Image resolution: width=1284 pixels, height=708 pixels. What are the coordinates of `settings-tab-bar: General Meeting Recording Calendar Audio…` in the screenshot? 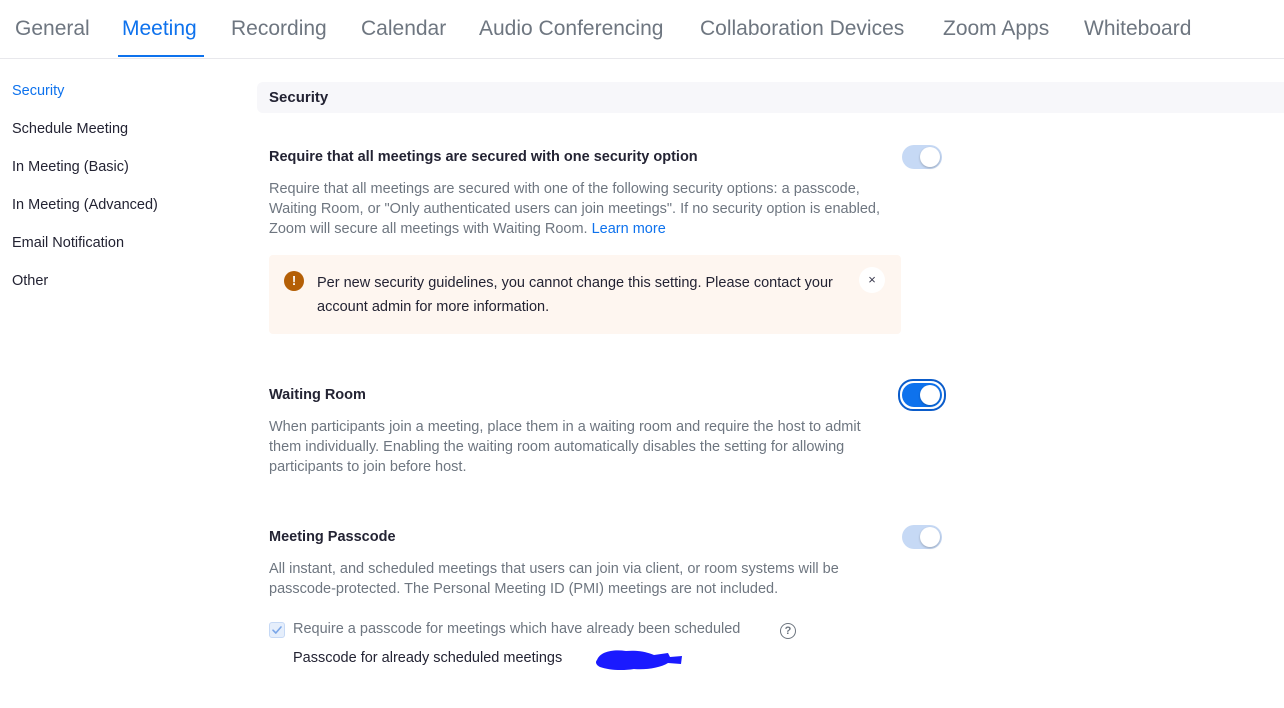 It's located at (642, 29).